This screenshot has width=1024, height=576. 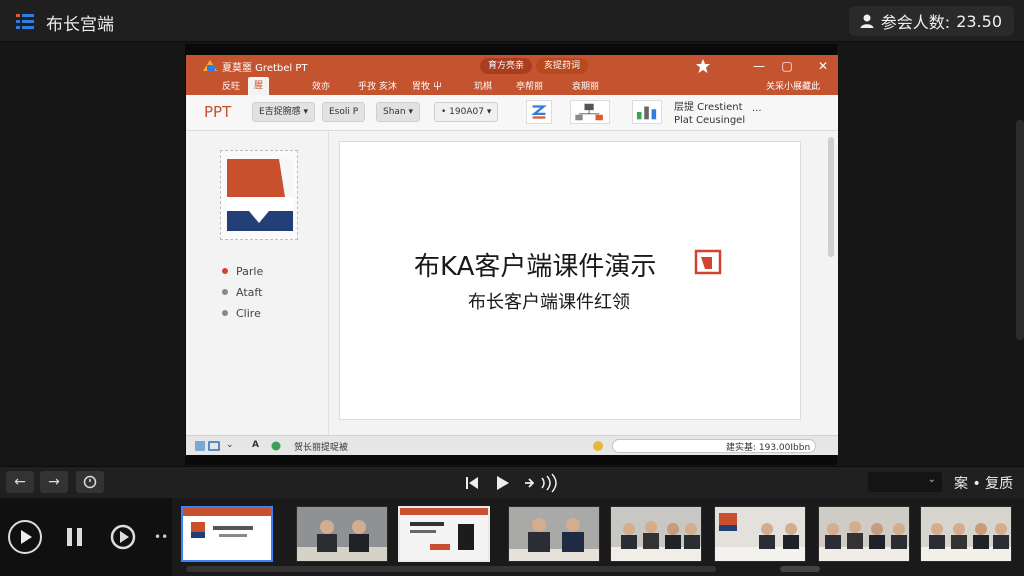 What do you see at coordinates (562, 66) in the screenshot?
I see `header-pill-2: 亥提荮词` at bounding box center [562, 66].